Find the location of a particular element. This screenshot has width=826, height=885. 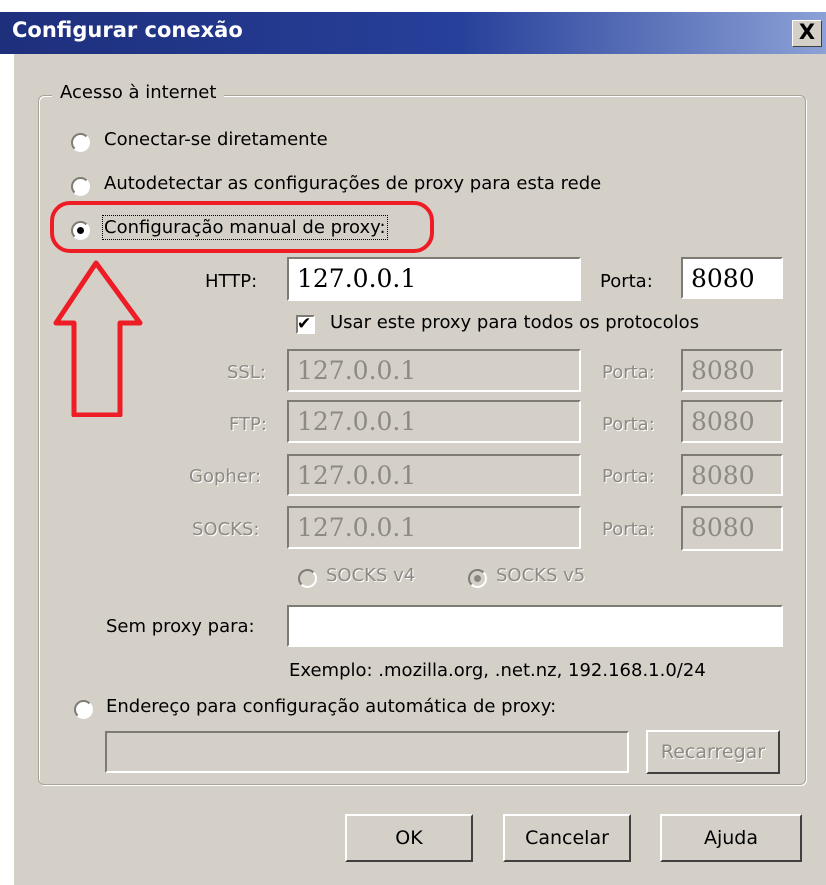

radio-autodetect is located at coordinates (80, 186).